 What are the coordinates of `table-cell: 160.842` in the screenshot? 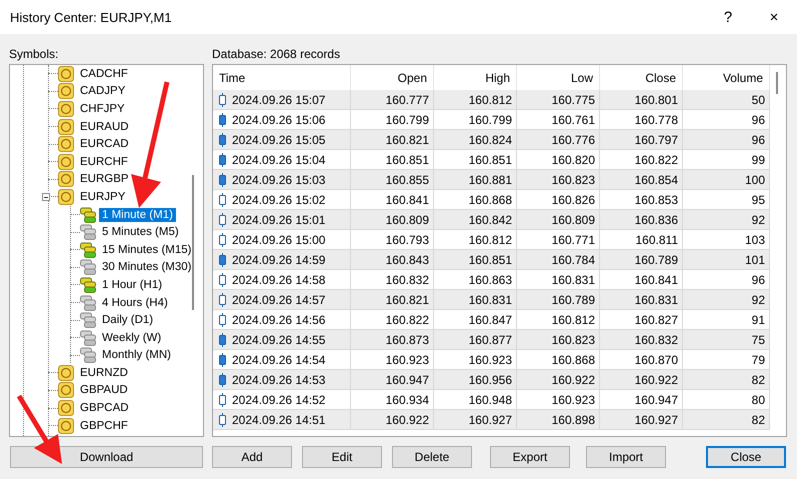 It's located at (475, 220).